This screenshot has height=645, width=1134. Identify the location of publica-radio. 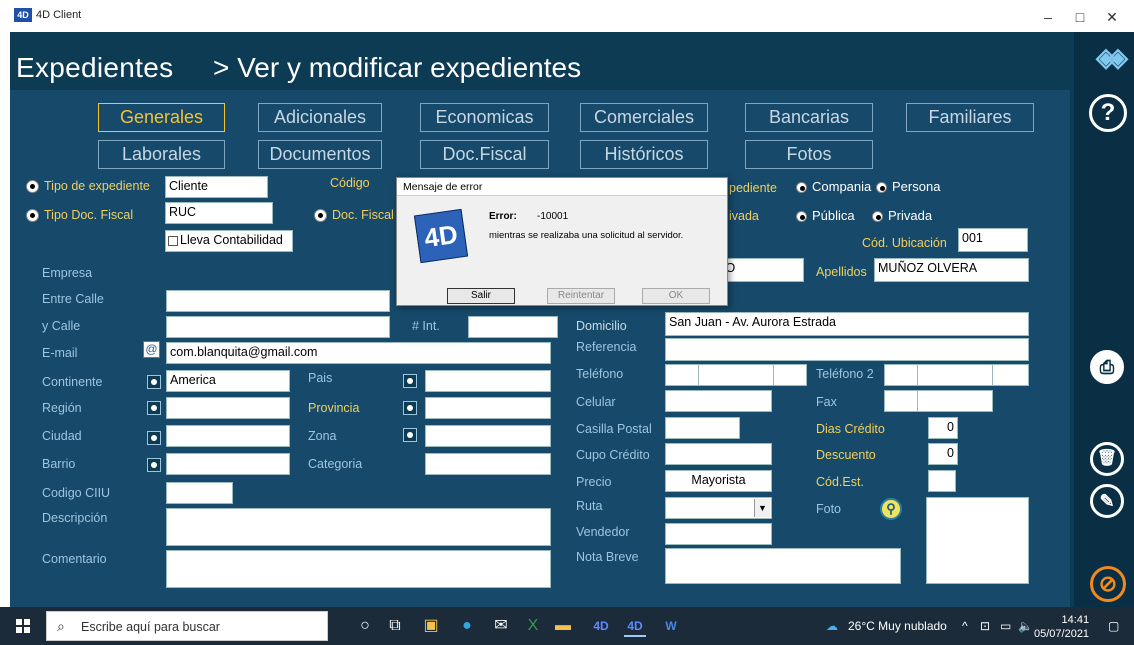
(801, 216).